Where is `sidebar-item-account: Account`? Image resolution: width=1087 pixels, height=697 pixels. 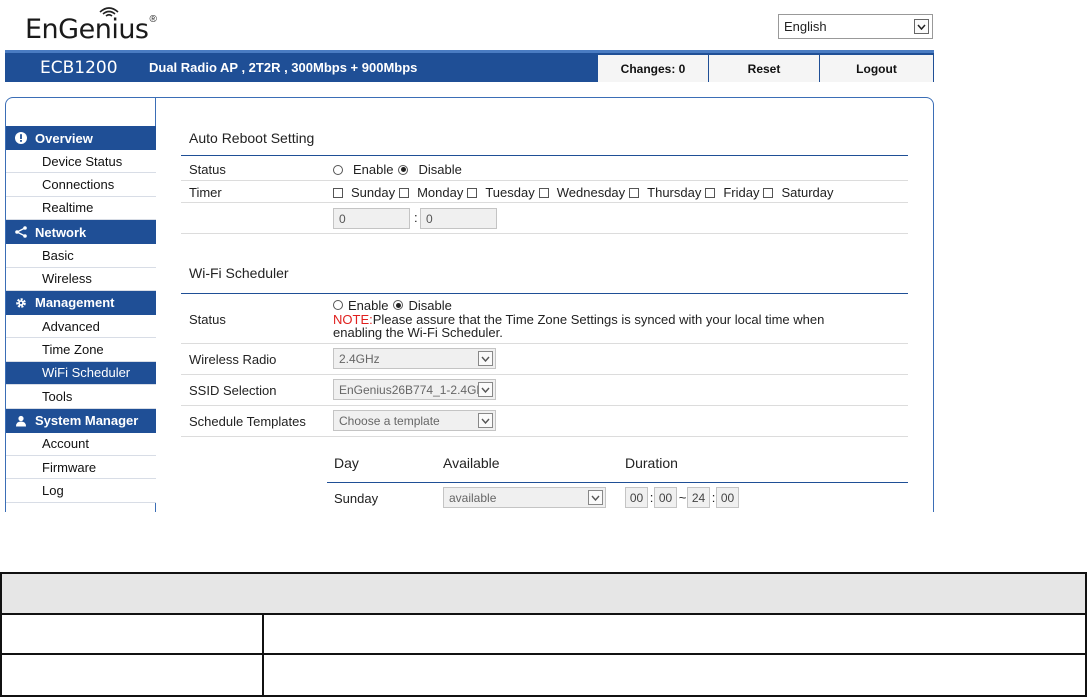
sidebar-item-account: Account is located at coordinates (81, 444).